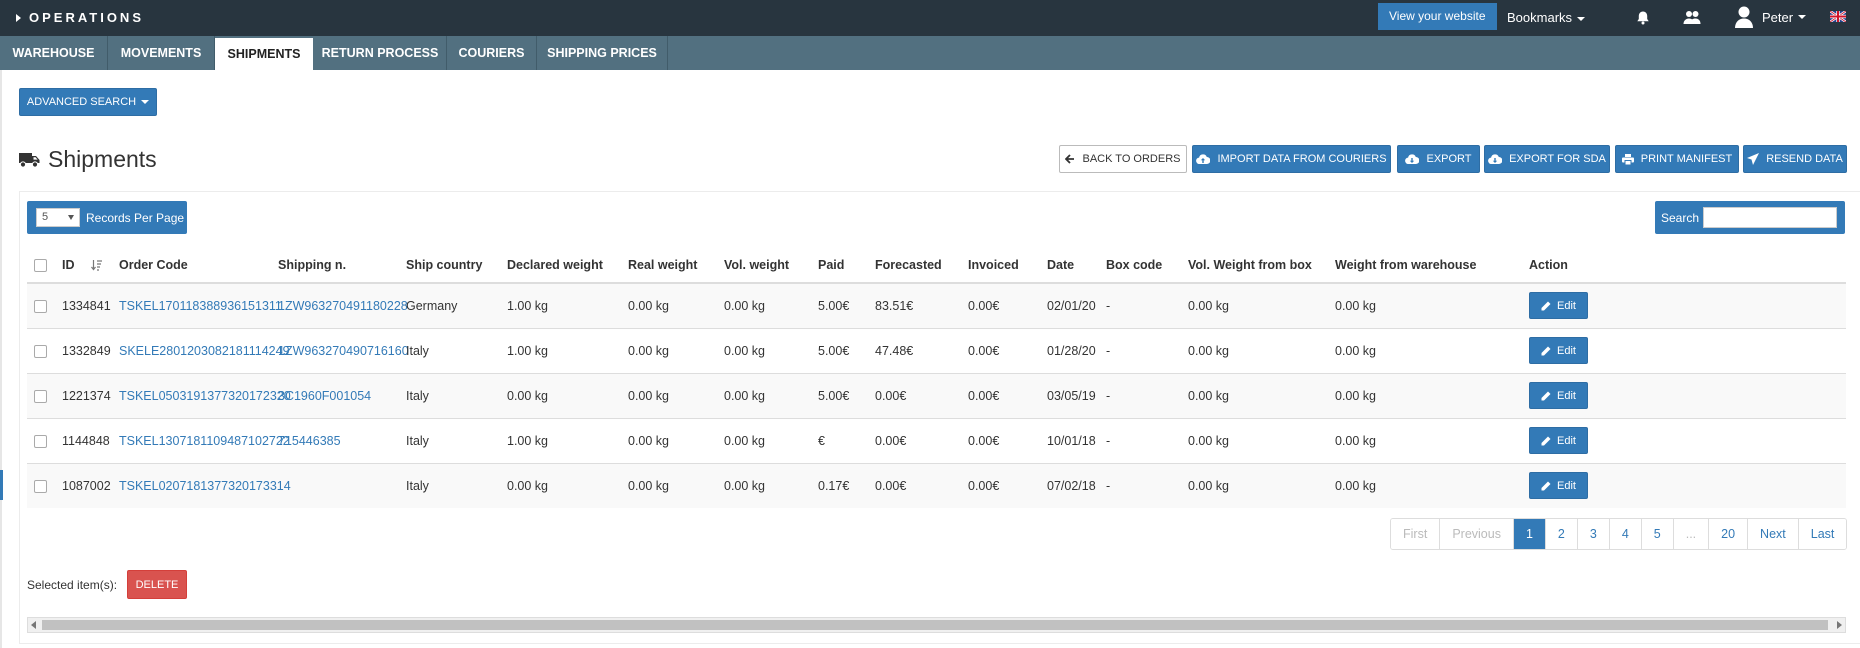 This screenshot has width=1860, height=648. I want to click on shipping-number-link: 1ZW963270490716160, so click(343, 351).